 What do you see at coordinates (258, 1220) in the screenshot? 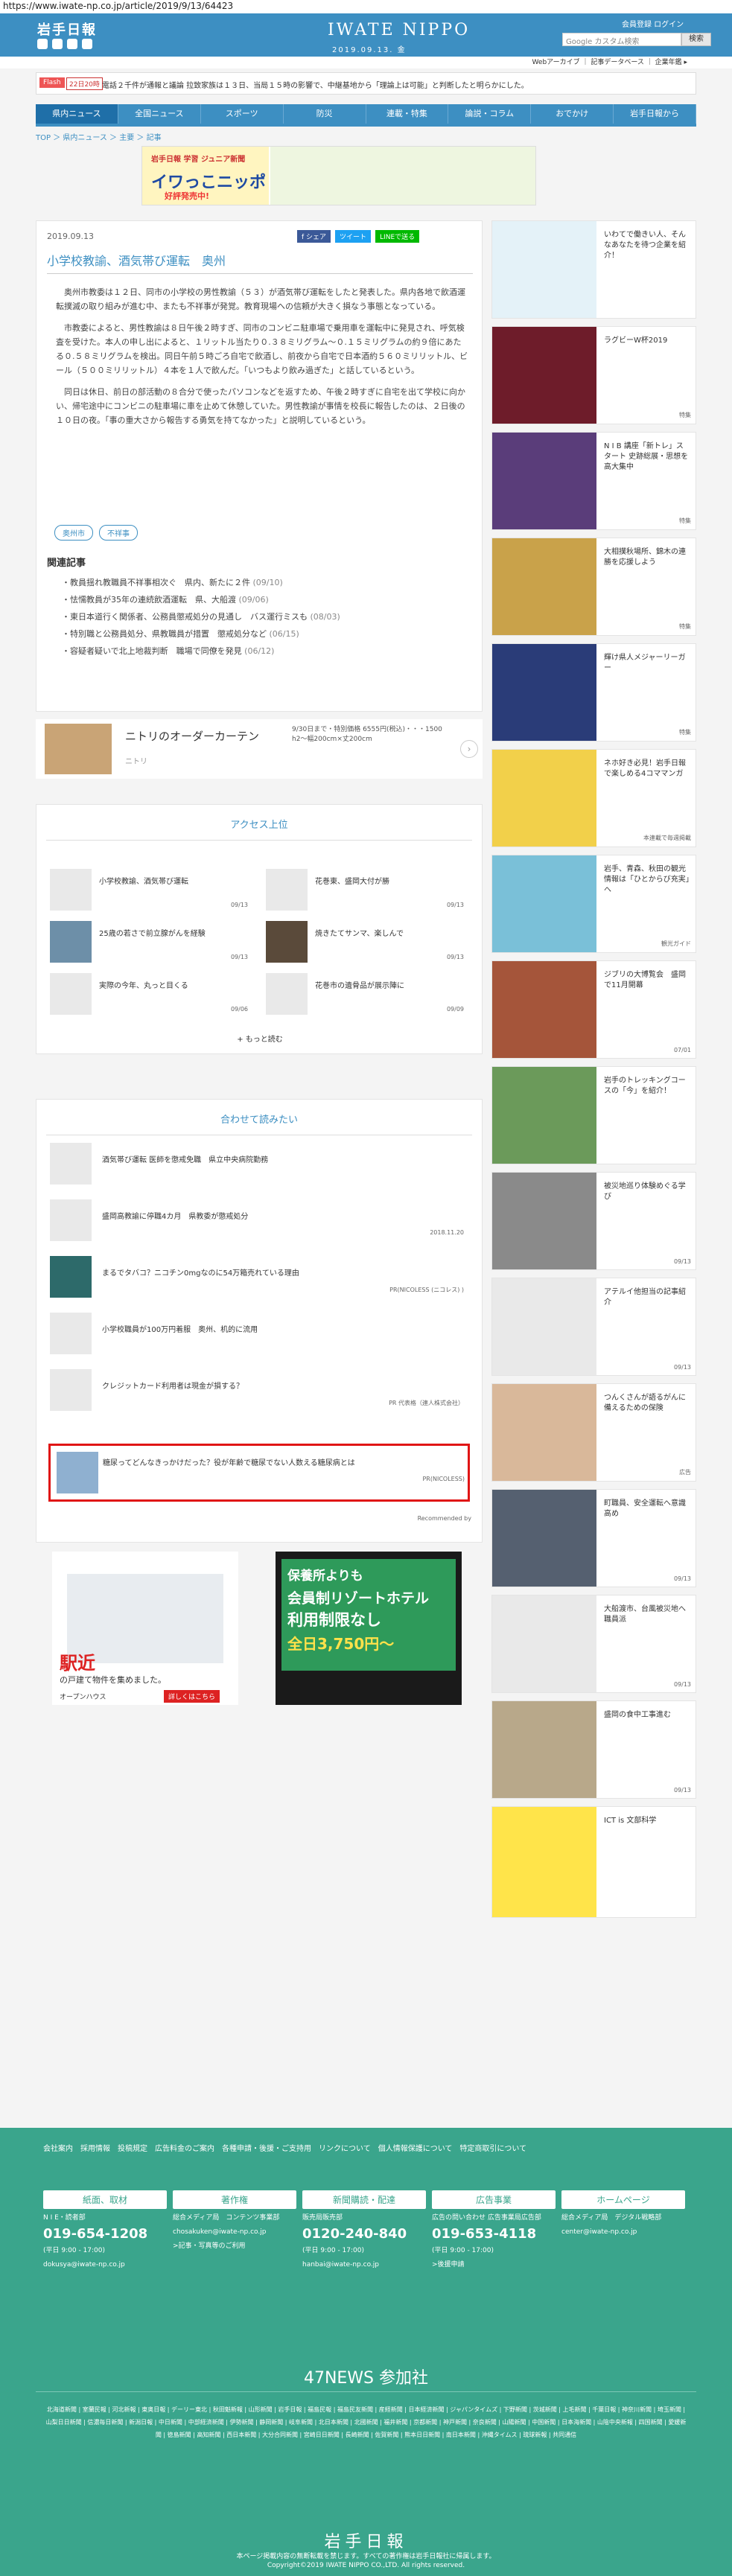
I see `reco-item: 盛岡高教諭に停職4カ月 県教委が懲戒処分 2018.11.20` at bounding box center [258, 1220].